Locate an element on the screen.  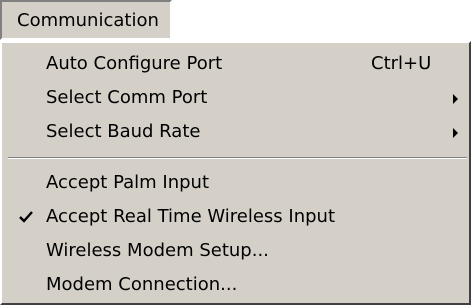
menu-item-label: Select Baud Rate is located at coordinates (123, 131).